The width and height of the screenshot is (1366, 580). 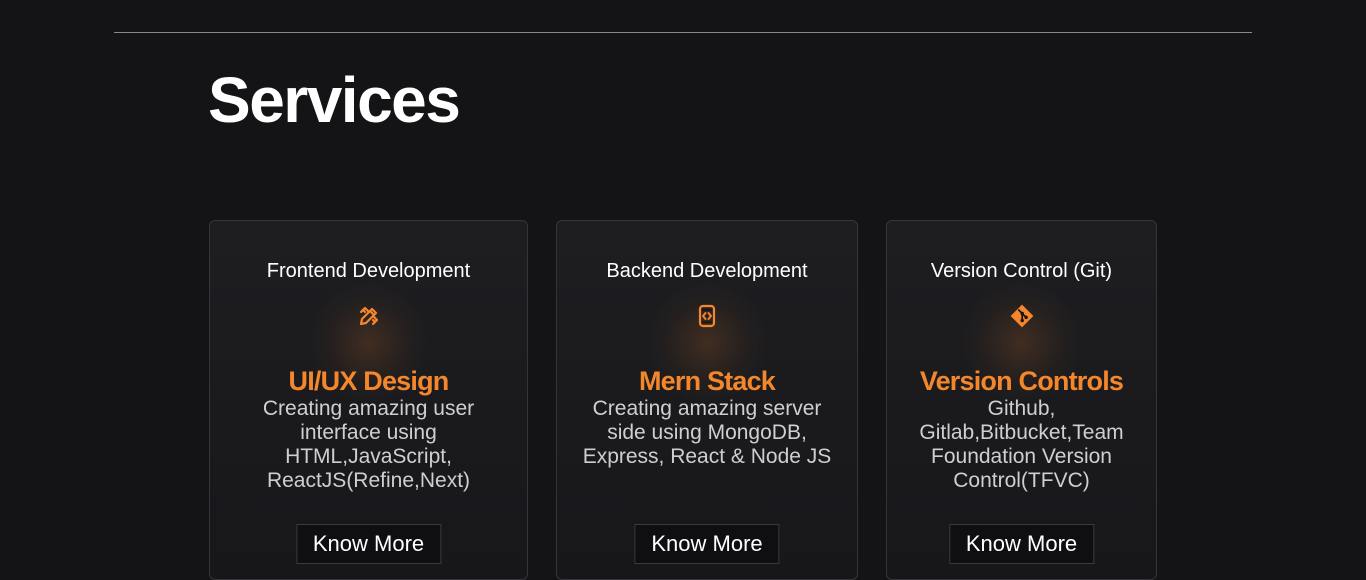 What do you see at coordinates (707, 316) in the screenshot?
I see `code-device-icon` at bounding box center [707, 316].